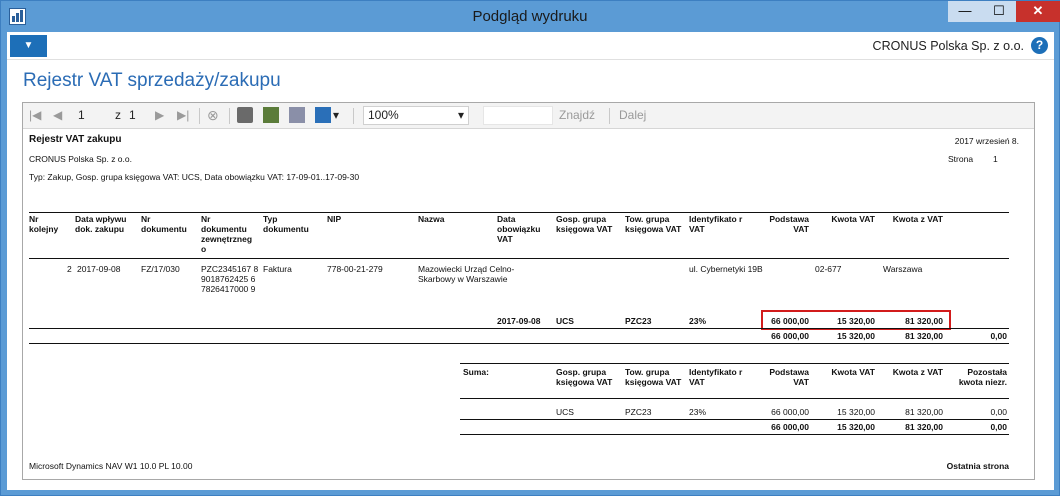 The width and height of the screenshot is (1060, 496). What do you see at coordinates (160, 269) in the screenshot?
I see `row-nr-dokumentu: FZ/17/030` at bounding box center [160, 269].